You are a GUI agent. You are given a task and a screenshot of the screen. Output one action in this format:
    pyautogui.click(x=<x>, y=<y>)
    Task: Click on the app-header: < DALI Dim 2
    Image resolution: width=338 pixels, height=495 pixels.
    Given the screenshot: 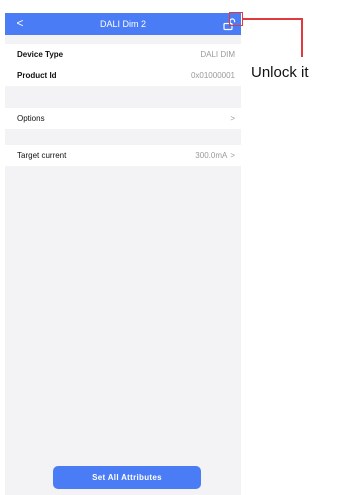 What is the action you would take?
    pyautogui.click(x=123, y=24)
    